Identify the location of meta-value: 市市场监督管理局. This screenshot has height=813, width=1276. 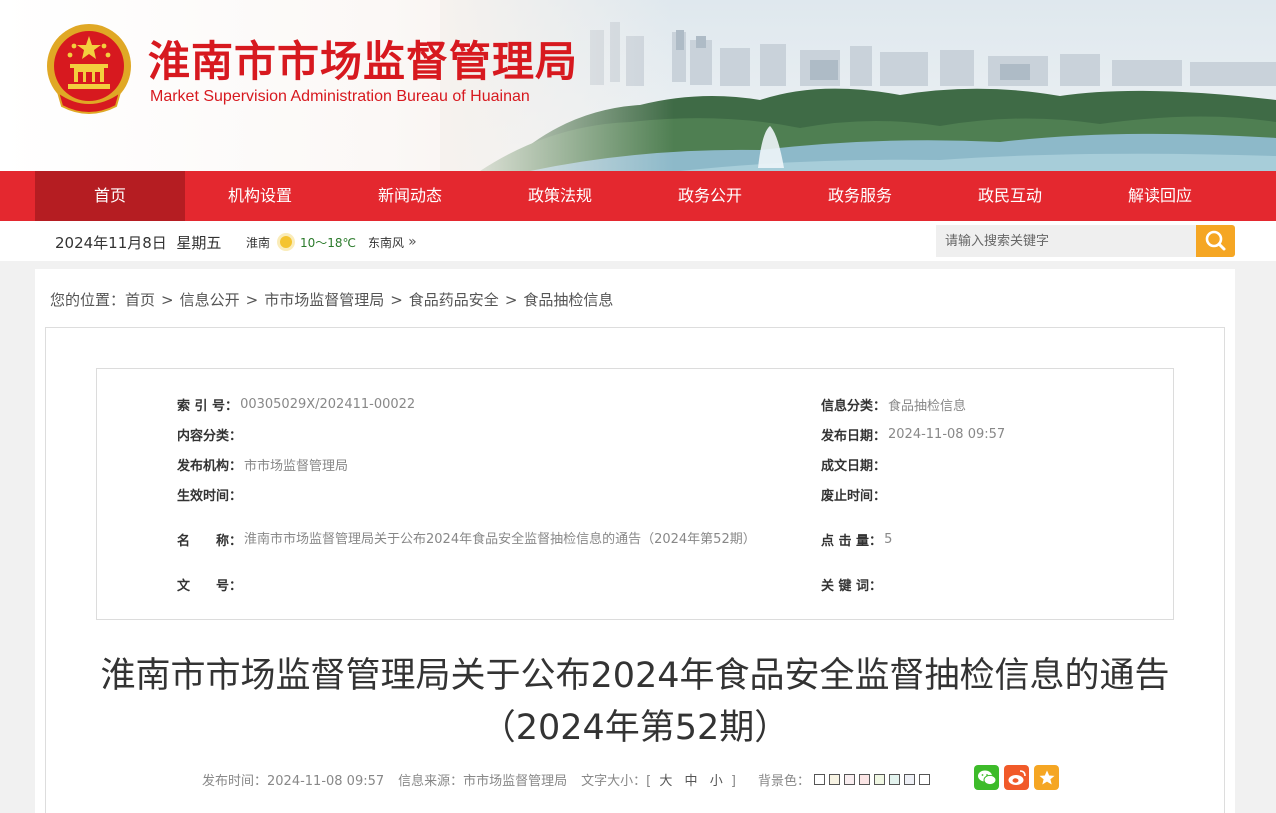
(296, 466).